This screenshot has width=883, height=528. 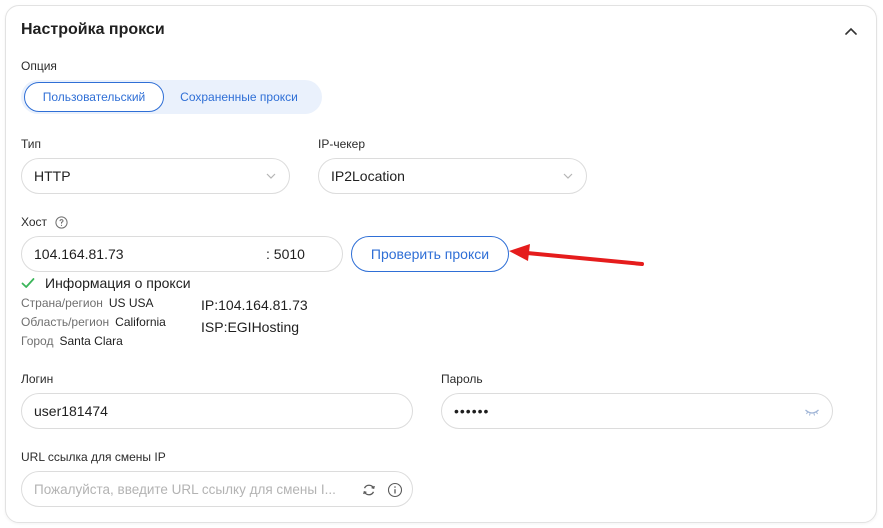 I want to click on type-label: Тип, so click(x=31, y=144).